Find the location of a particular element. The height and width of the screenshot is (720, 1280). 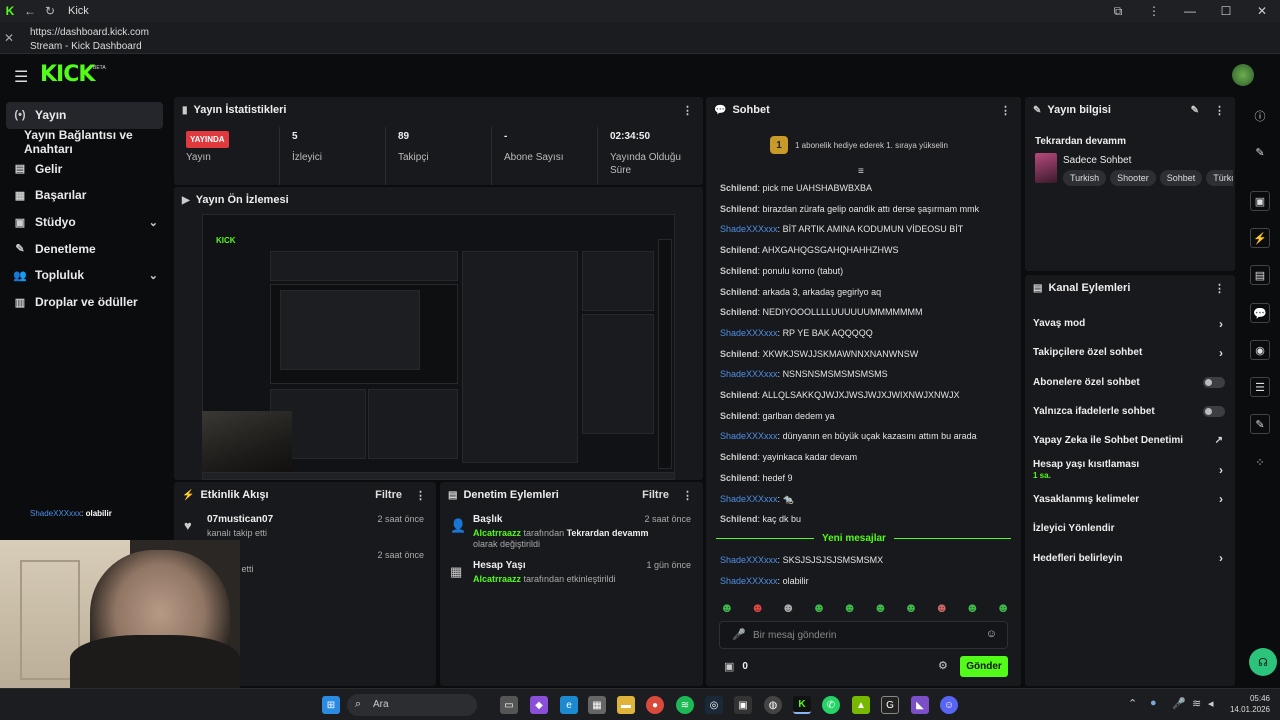

tag: Türkç is located at coordinates (1219, 178).